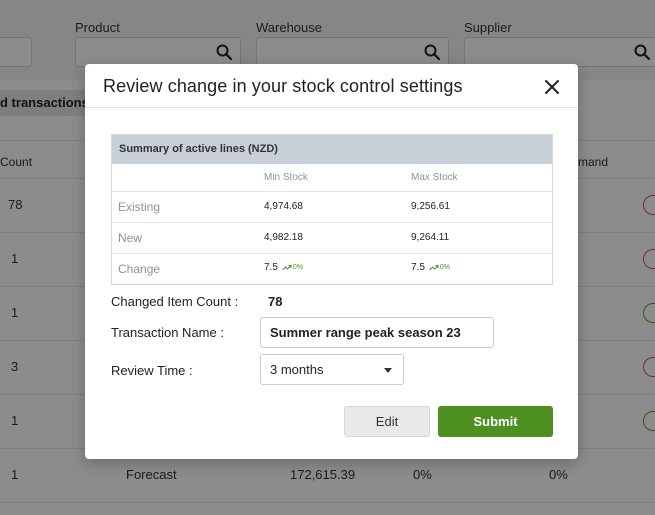  What do you see at coordinates (430, 237) in the screenshot?
I see `max-stock-value: 9,264.11` at bounding box center [430, 237].